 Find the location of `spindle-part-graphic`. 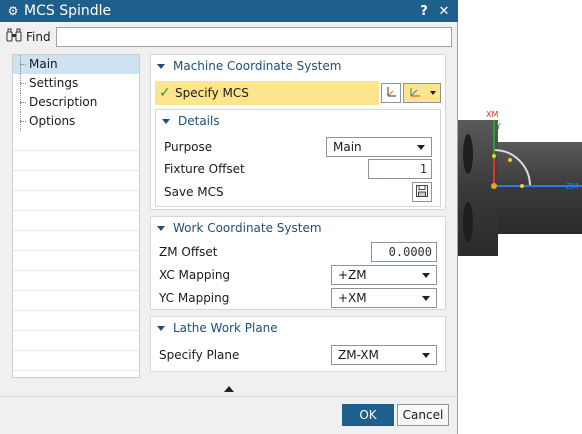

spindle-part-graphic is located at coordinates (520, 188).